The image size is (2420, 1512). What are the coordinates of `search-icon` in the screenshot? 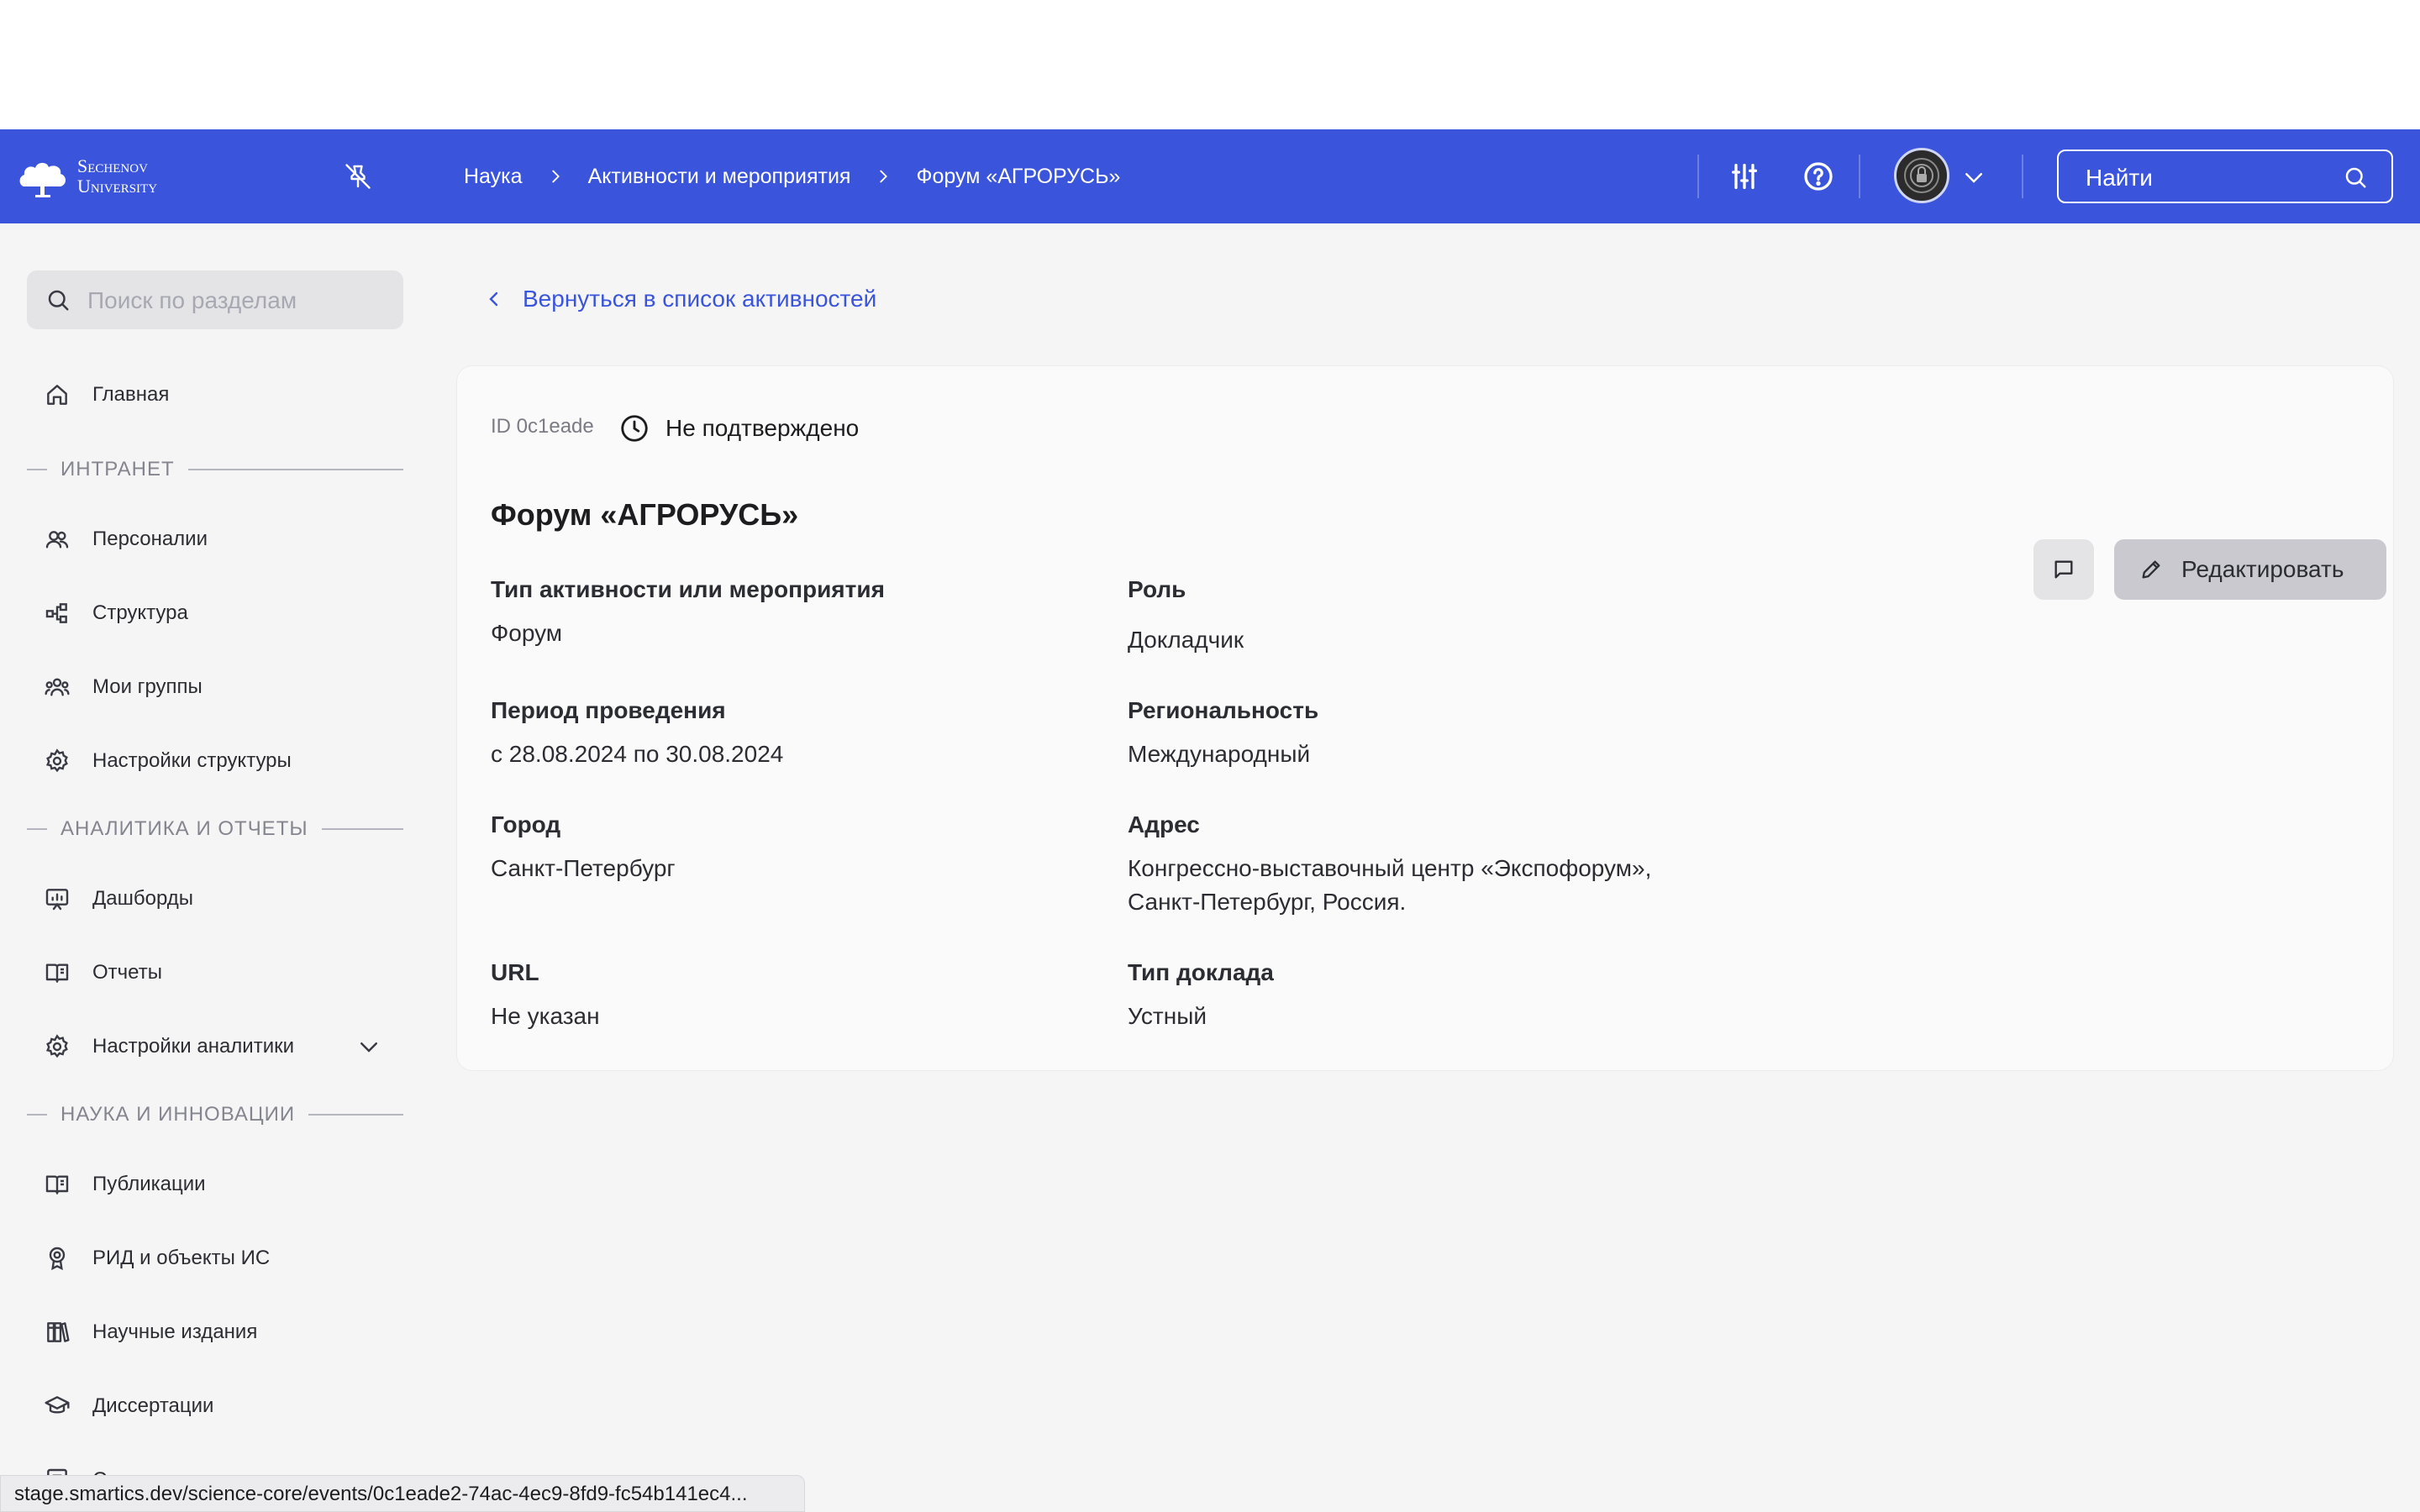 It's located at (58, 300).